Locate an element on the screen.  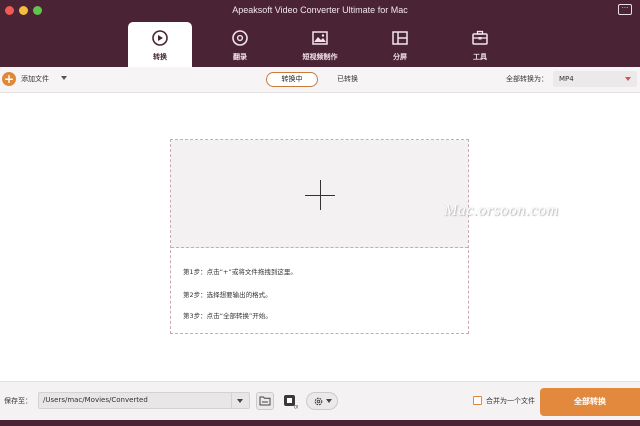
tab-label: 转换 is located at coordinates (160, 57).